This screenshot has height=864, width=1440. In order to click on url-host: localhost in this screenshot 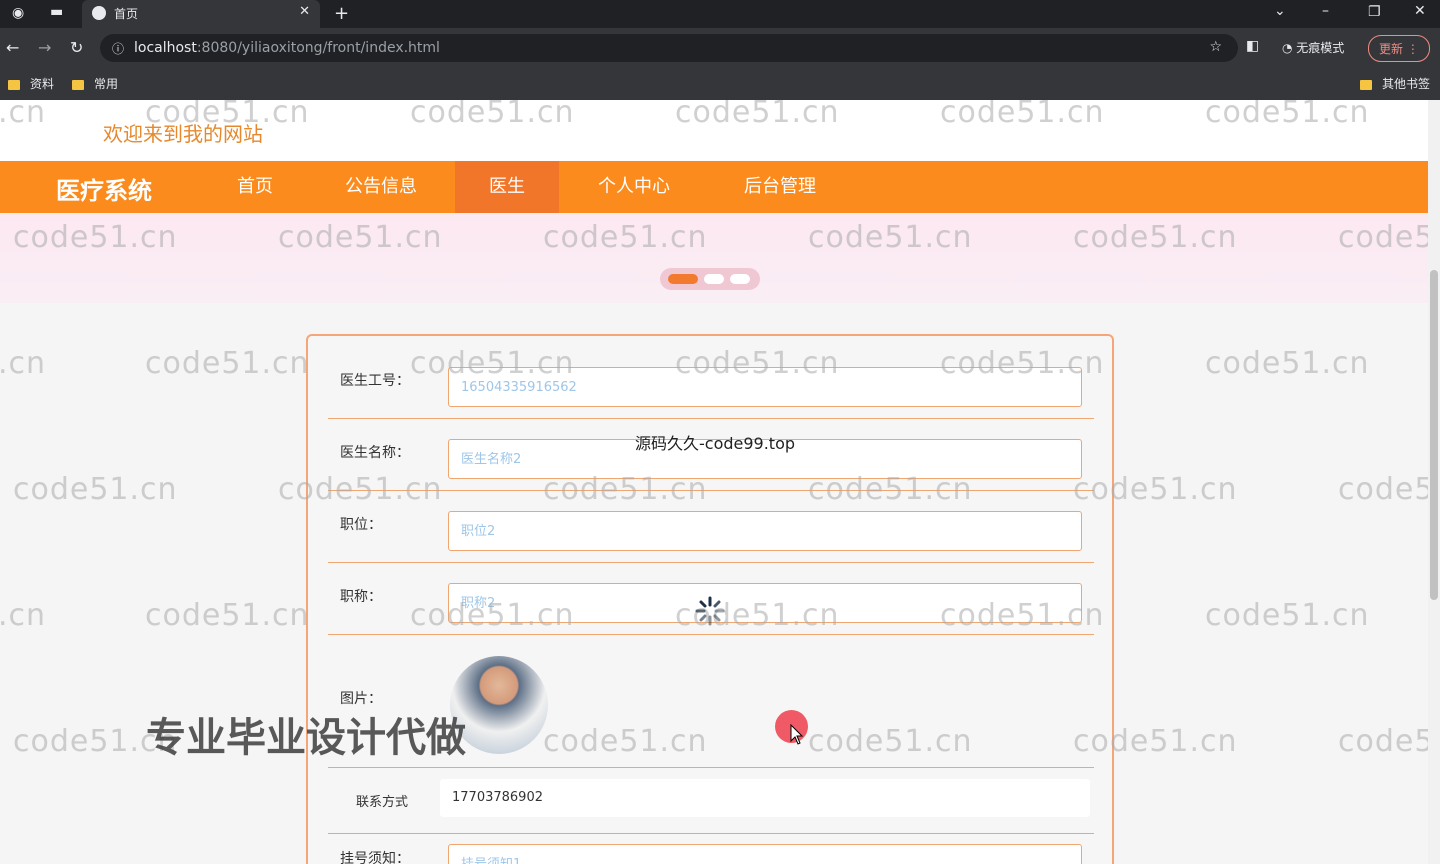, I will do `click(165, 48)`.